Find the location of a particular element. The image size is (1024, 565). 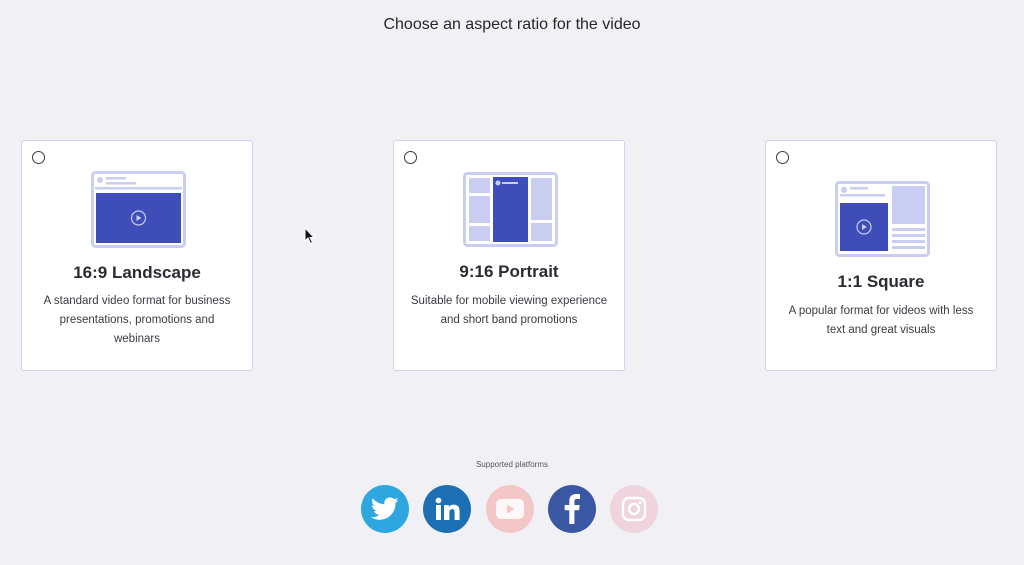

radio-portrait is located at coordinates (410, 157).